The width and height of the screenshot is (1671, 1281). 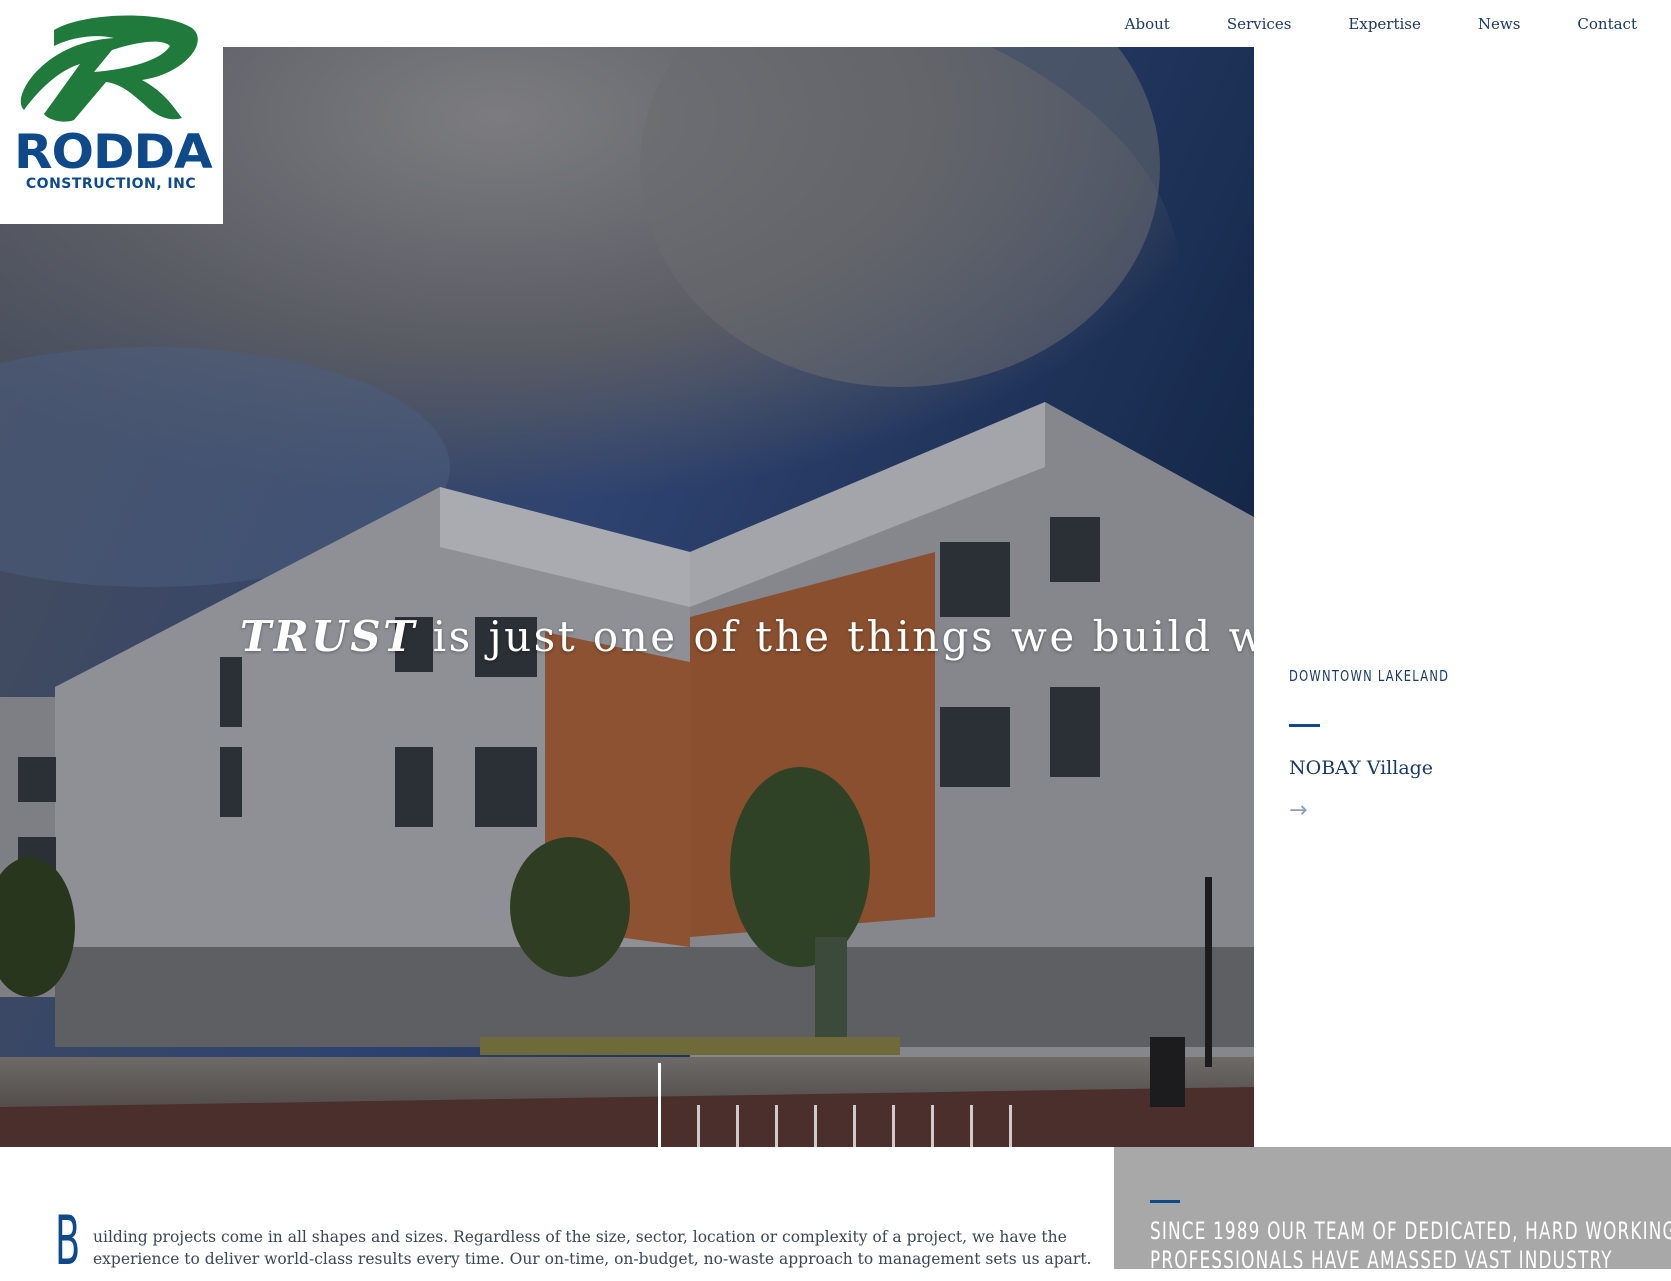 What do you see at coordinates (1165, 1201) in the screenshot?
I see `panel-divider` at bounding box center [1165, 1201].